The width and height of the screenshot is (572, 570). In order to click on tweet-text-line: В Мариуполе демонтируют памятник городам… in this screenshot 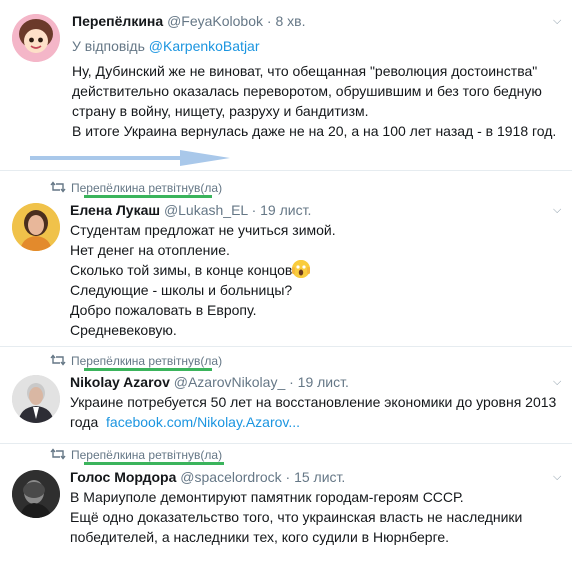, I will do `click(267, 497)`.